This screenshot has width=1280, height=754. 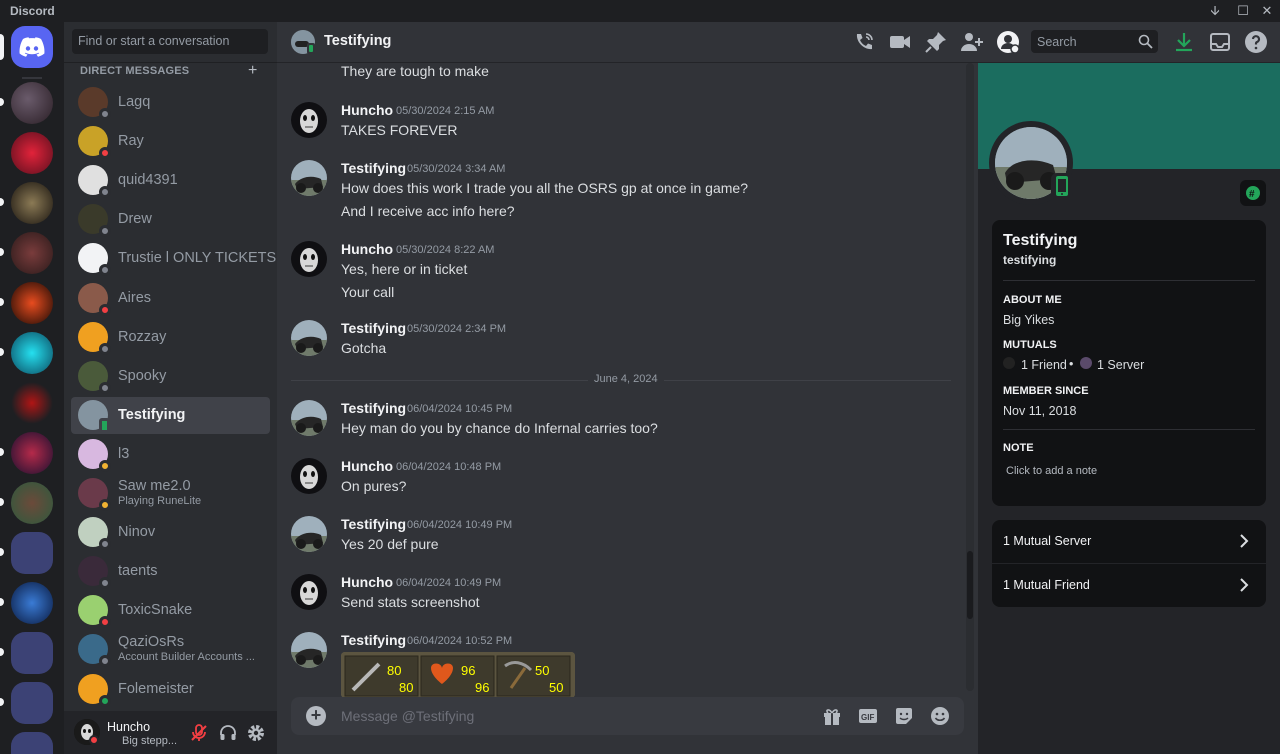 I want to click on dm-item: Ray, so click(x=170, y=141).